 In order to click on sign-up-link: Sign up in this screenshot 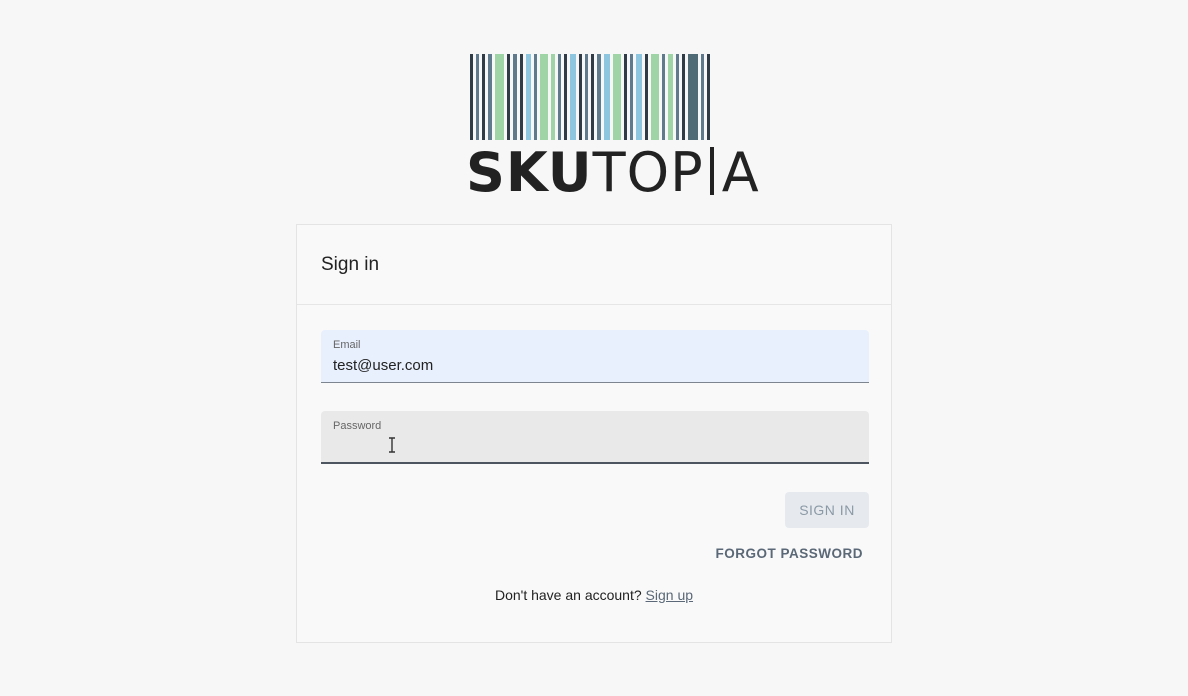, I will do `click(669, 595)`.